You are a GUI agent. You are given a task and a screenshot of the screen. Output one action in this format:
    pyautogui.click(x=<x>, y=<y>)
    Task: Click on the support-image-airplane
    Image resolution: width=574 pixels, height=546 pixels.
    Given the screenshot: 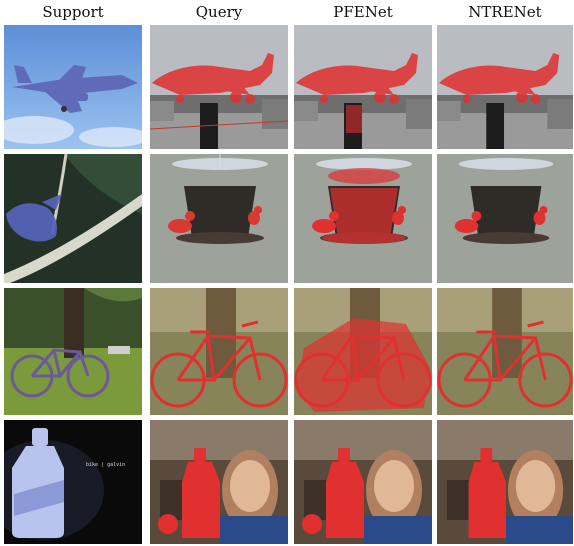 What is the action you would take?
    pyautogui.click(x=73, y=87)
    